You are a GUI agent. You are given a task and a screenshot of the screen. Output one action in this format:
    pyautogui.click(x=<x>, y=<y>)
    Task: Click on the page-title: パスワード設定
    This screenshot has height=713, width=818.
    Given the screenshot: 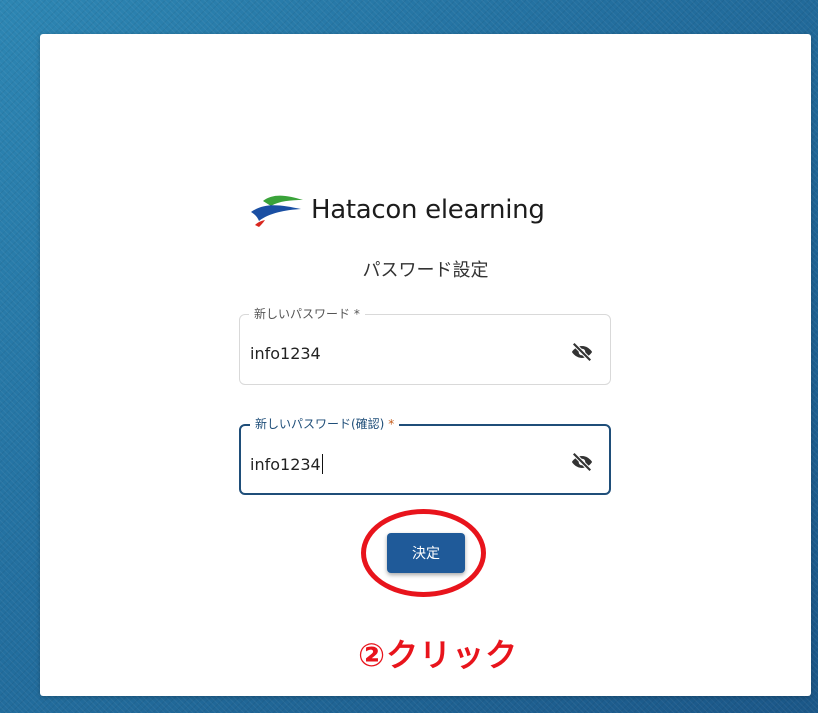 What is the action you would take?
    pyautogui.click(x=425, y=270)
    